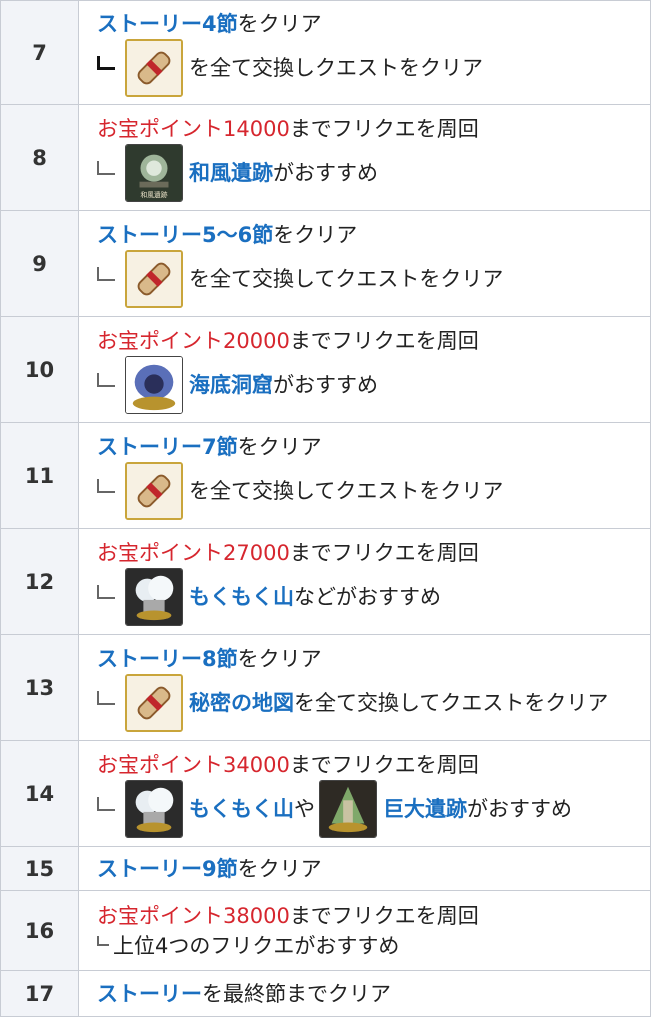 The image size is (651, 1017). Describe the element at coordinates (193, 915) in the screenshot. I see `treasure-points: お宝ポイント38000` at that location.